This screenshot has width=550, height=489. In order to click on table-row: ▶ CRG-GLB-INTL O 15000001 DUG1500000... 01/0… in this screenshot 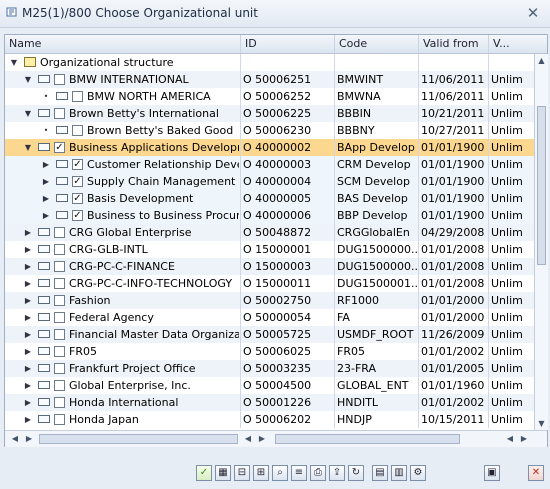, I will do `click(269, 249)`.